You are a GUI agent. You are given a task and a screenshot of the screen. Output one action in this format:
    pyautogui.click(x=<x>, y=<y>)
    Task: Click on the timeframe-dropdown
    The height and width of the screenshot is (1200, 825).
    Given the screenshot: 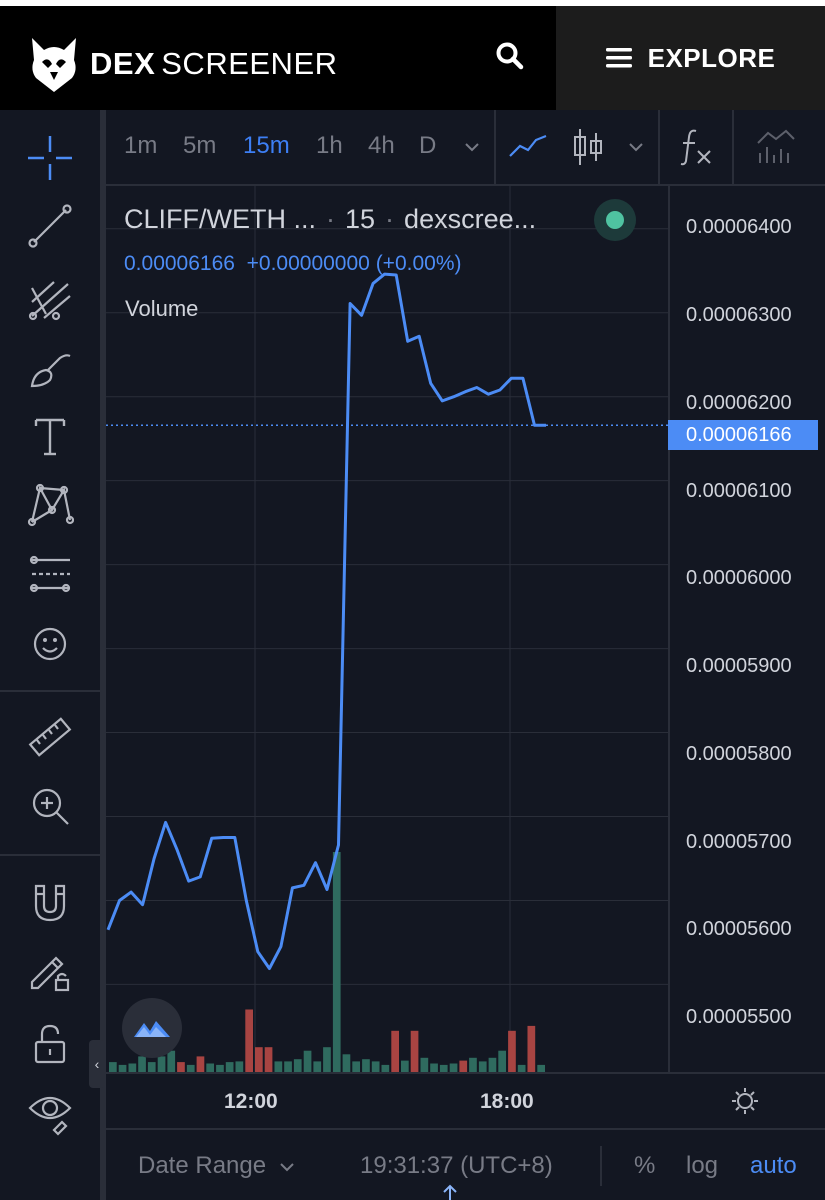 What is the action you would take?
    pyautogui.click(x=472, y=147)
    